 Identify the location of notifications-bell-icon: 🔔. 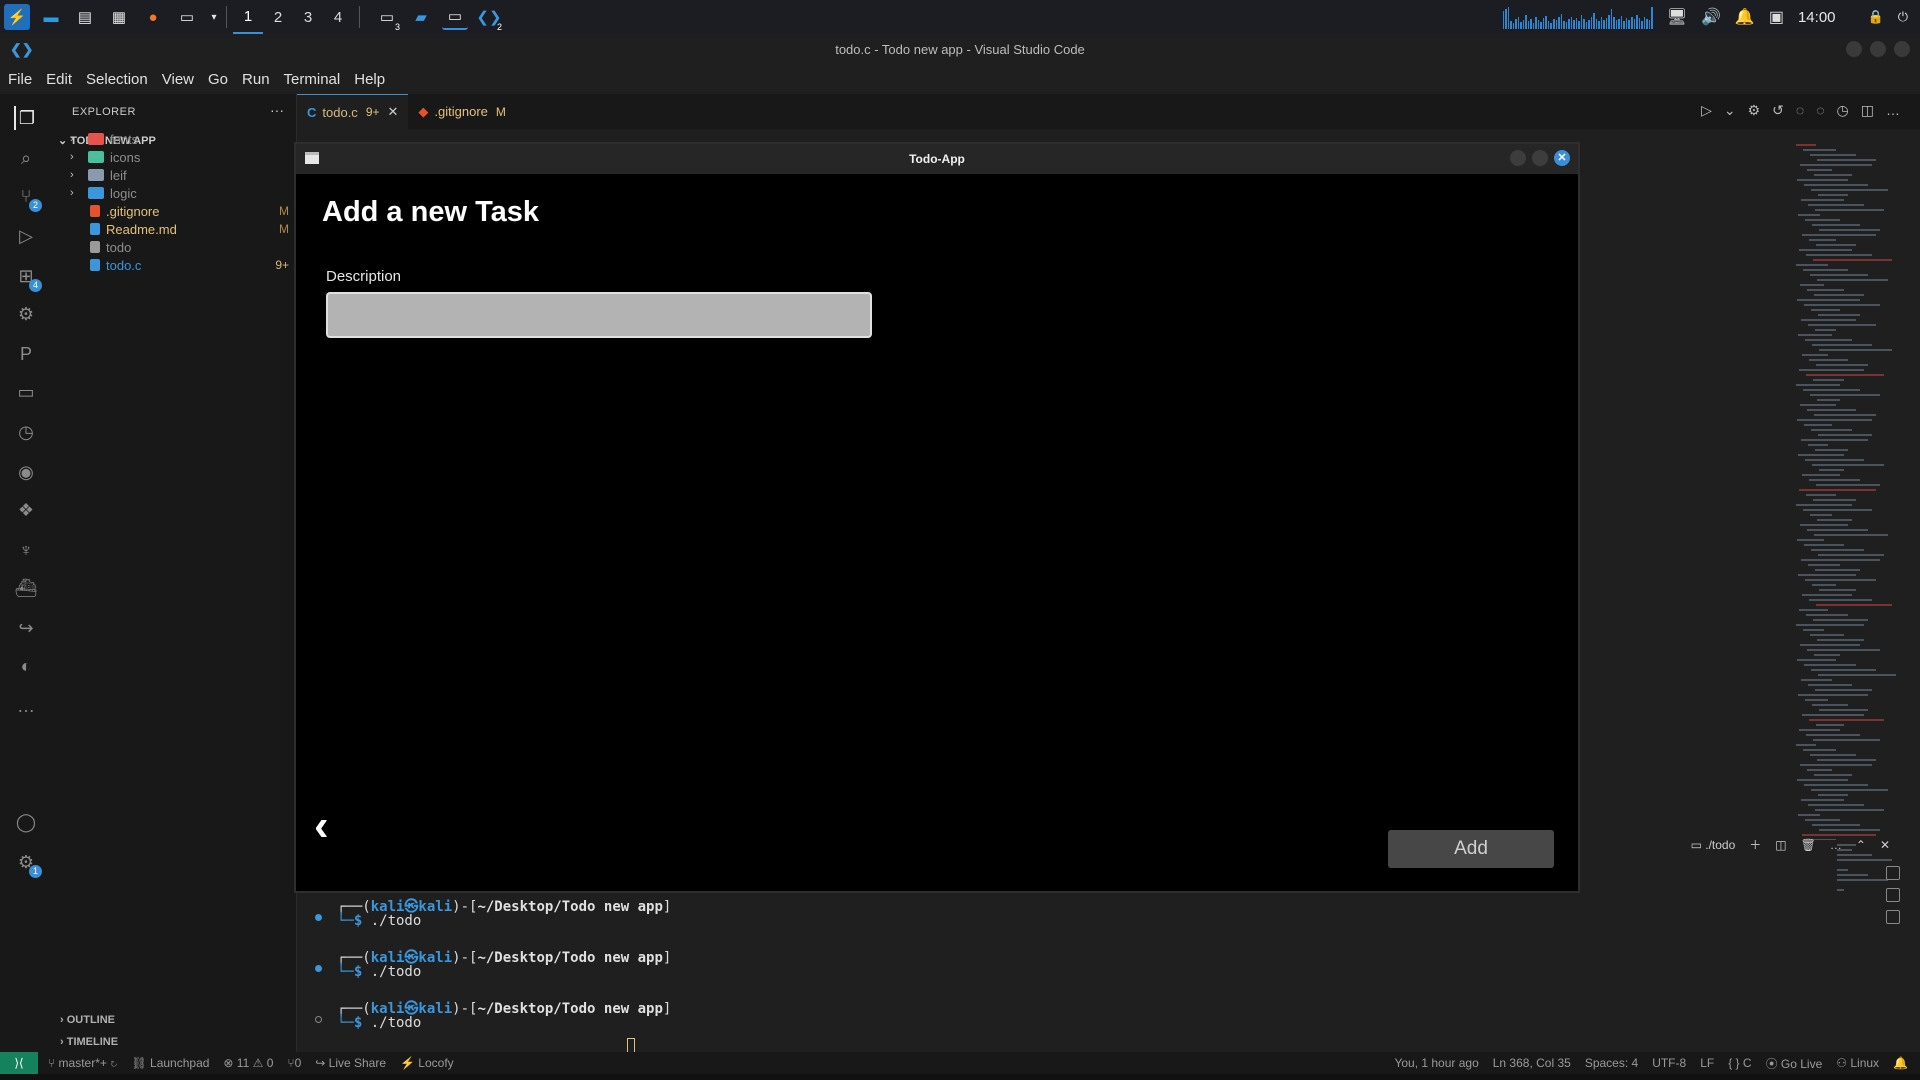
(1900, 1063).